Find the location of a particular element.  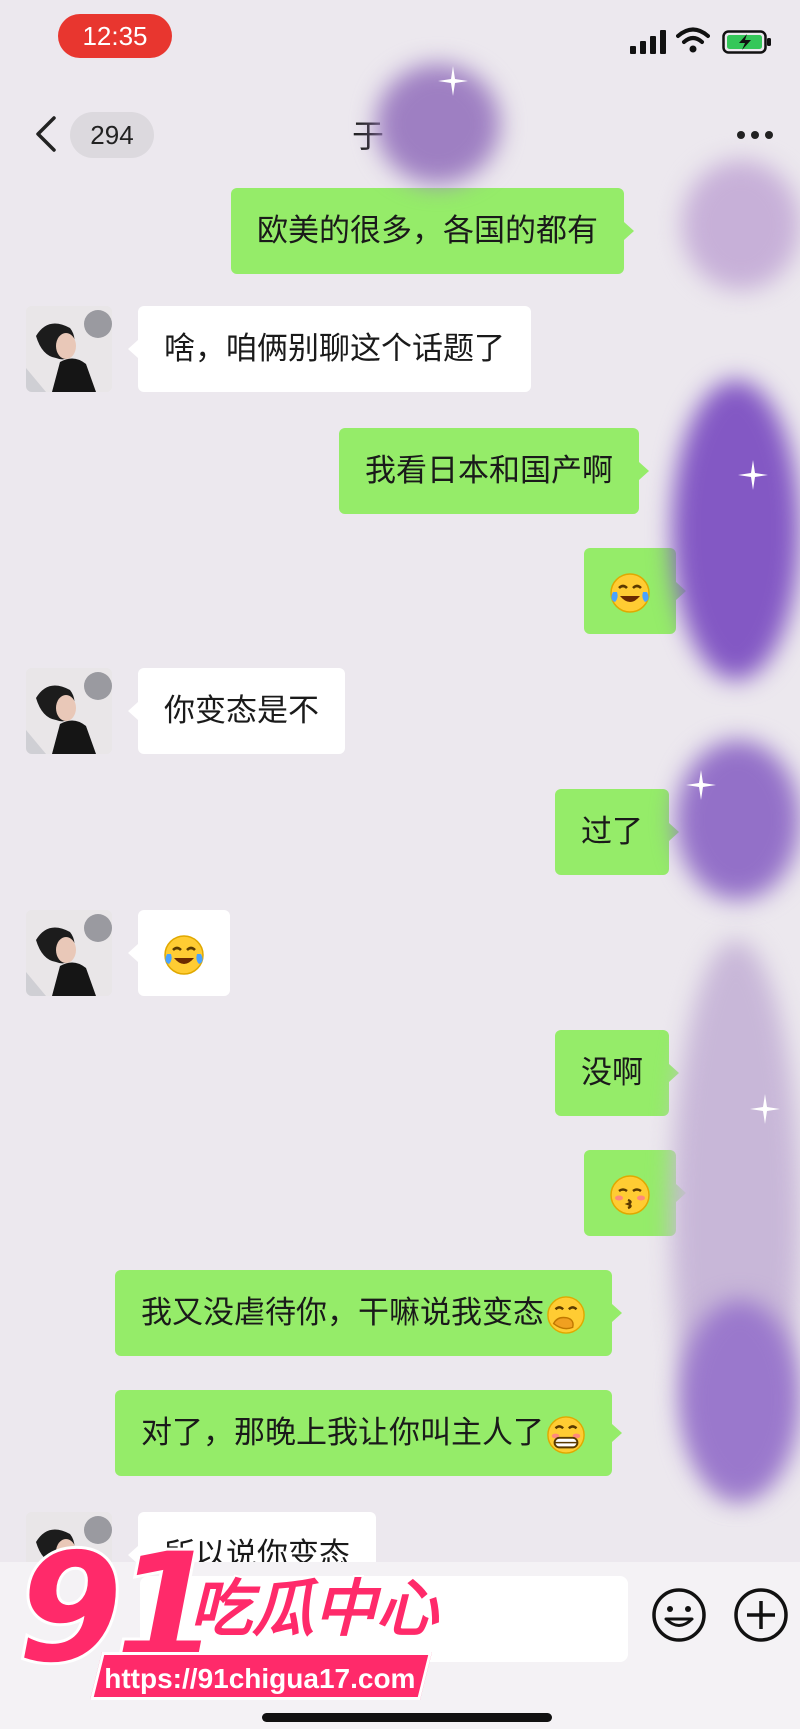

watermark-url-text: https://91chigua17.com is located at coordinates (260, 1678).